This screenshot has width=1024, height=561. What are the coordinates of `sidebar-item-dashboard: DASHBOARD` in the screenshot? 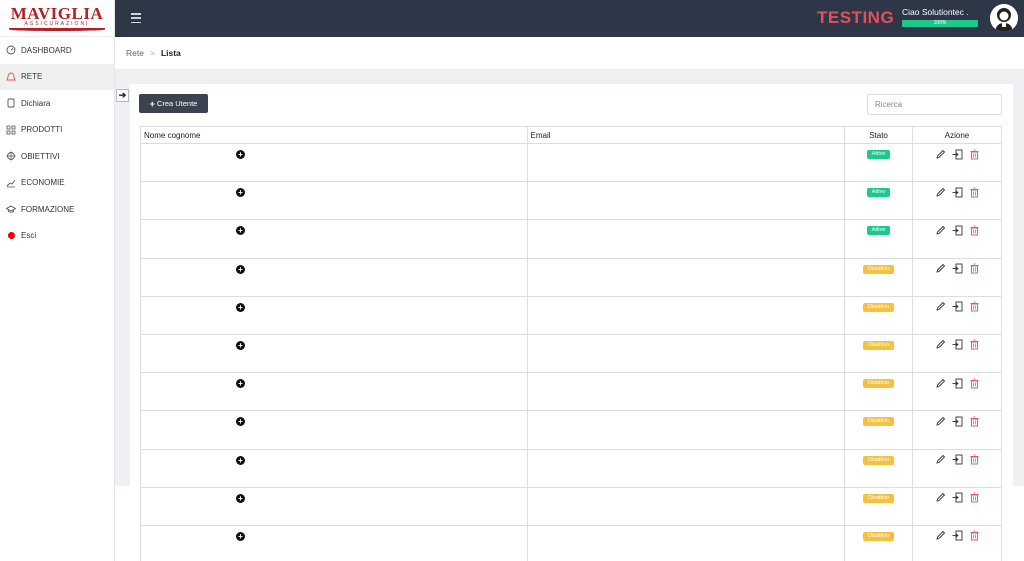 It's located at (57, 50).